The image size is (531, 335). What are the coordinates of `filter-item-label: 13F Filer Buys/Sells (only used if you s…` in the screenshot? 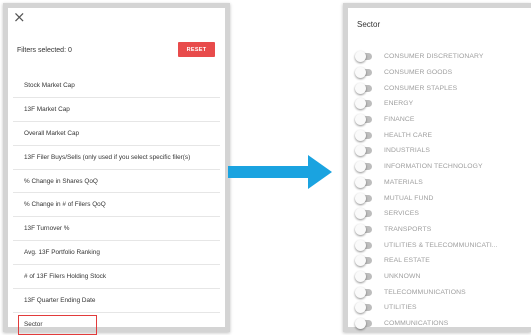 It's located at (107, 157).